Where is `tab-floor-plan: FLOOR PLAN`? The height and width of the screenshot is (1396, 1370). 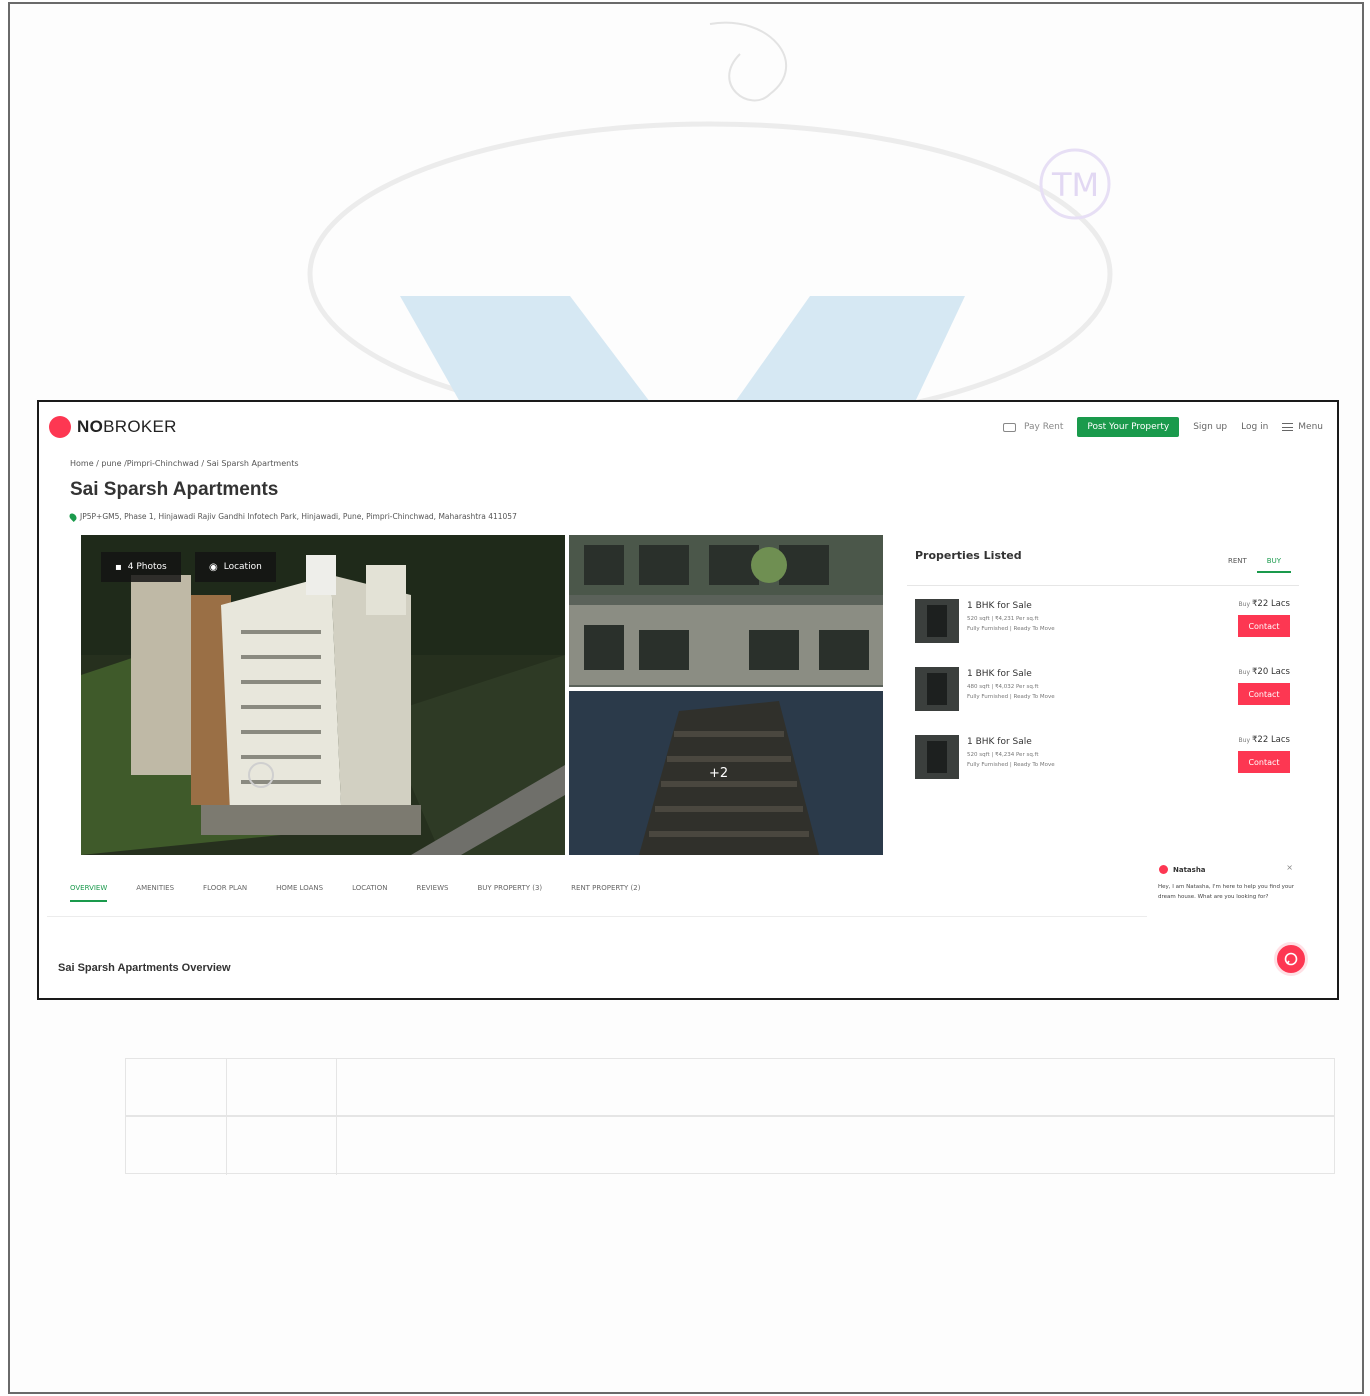 tab-floor-plan: FLOOR PLAN is located at coordinates (225, 893).